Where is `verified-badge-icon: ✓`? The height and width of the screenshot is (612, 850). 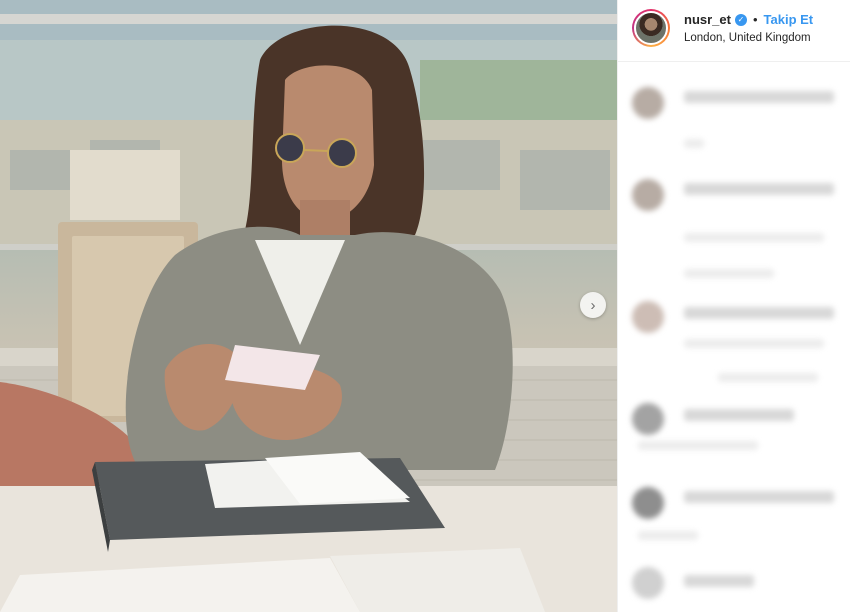 verified-badge-icon: ✓ is located at coordinates (740, 19).